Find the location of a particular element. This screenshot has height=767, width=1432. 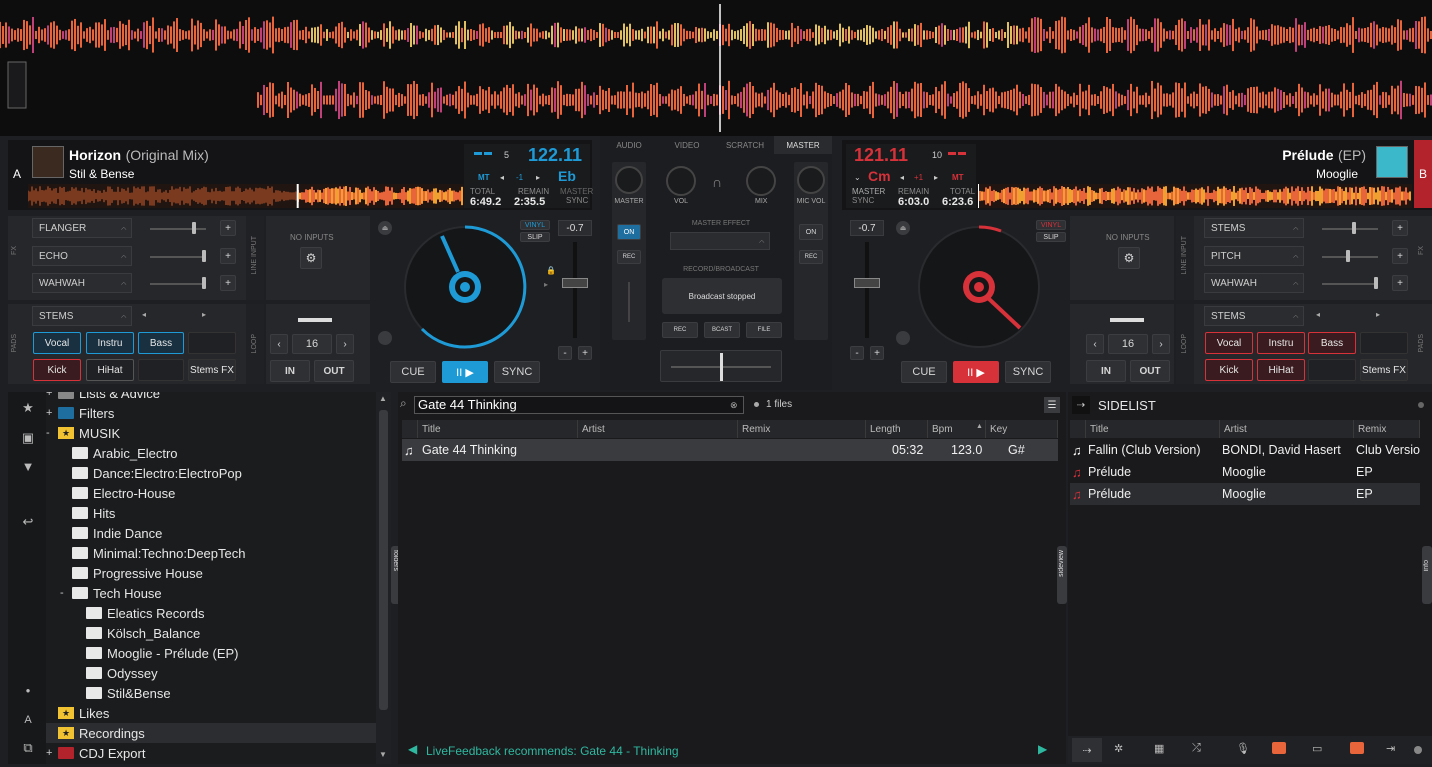

folder-item: ★ Likes is located at coordinates (77, 713).